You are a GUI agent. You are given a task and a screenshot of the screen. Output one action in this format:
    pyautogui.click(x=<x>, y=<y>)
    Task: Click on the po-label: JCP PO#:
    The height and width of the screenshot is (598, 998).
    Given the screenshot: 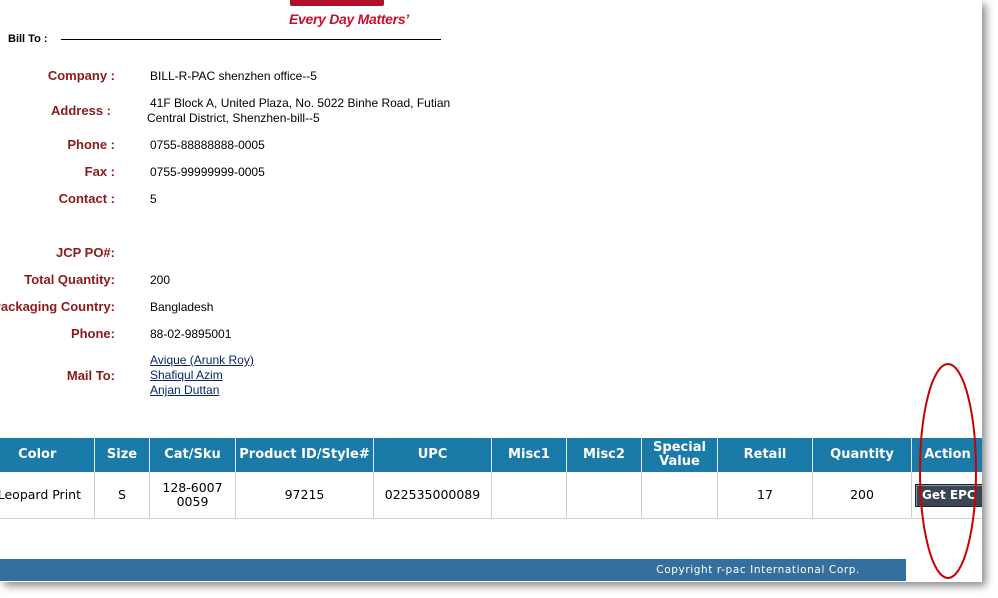 What is the action you would take?
    pyautogui.click(x=85, y=252)
    